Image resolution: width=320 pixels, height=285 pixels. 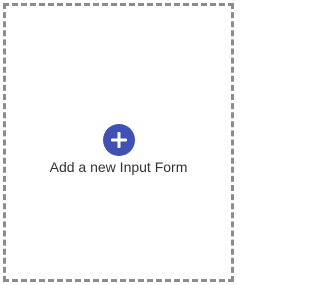 I want to click on add-button, so click(x=118, y=140).